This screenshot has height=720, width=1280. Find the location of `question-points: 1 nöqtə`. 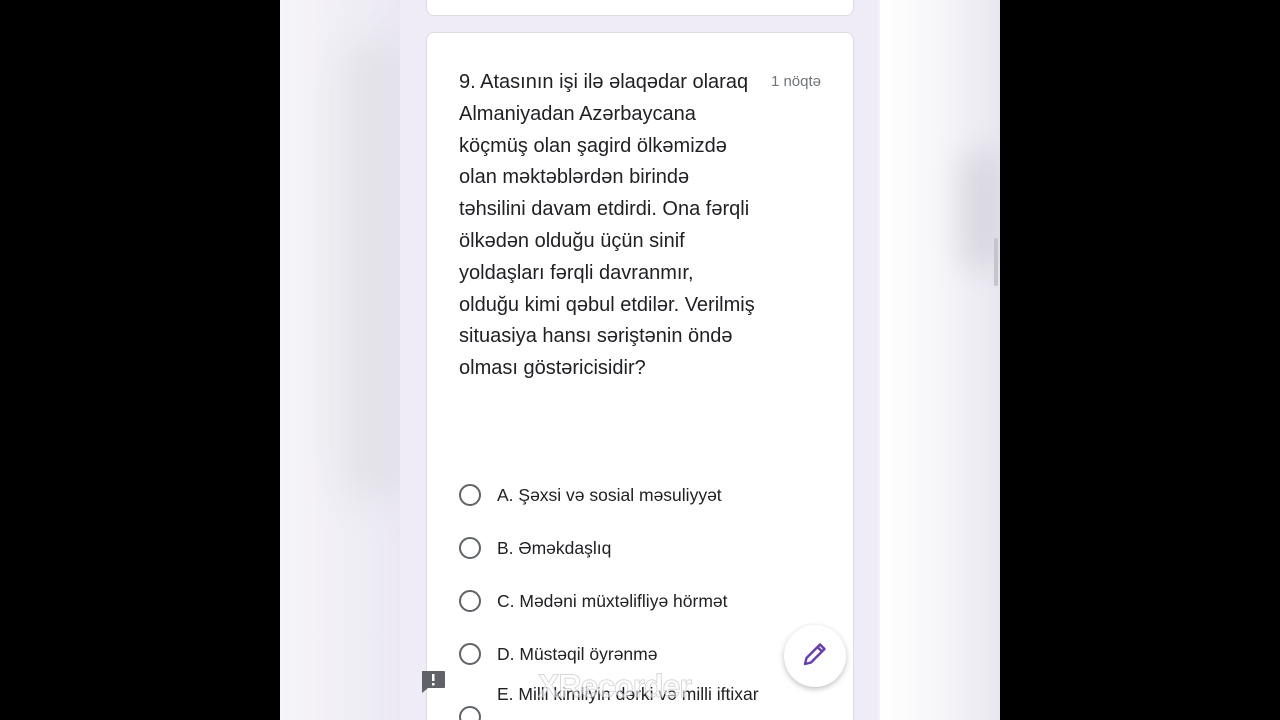

question-points: 1 nöqtə is located at coordinates (795, 81).